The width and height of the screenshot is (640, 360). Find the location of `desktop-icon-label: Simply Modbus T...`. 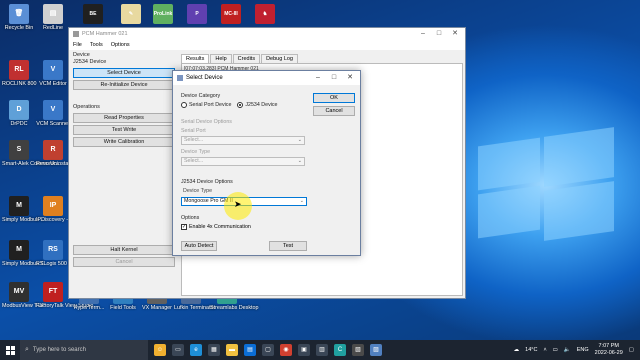

desktop-icon-label: Simply Modbus T... is located at coordinates (25, 264).